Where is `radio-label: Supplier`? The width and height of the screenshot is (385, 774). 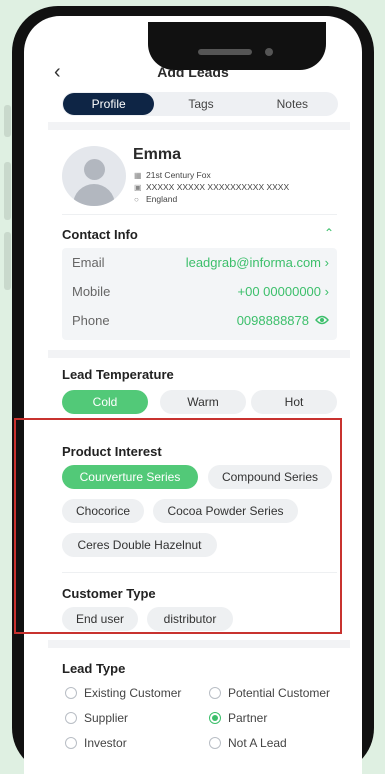
radio-label: Supplier is located at coordinates (106, 718).